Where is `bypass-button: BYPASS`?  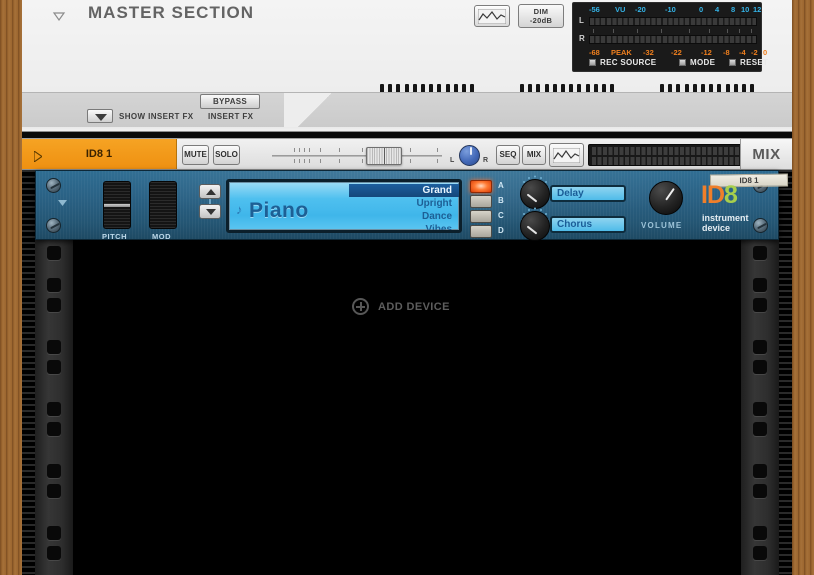
bypass-button: BYPASS is located at coordinates (230, 101).